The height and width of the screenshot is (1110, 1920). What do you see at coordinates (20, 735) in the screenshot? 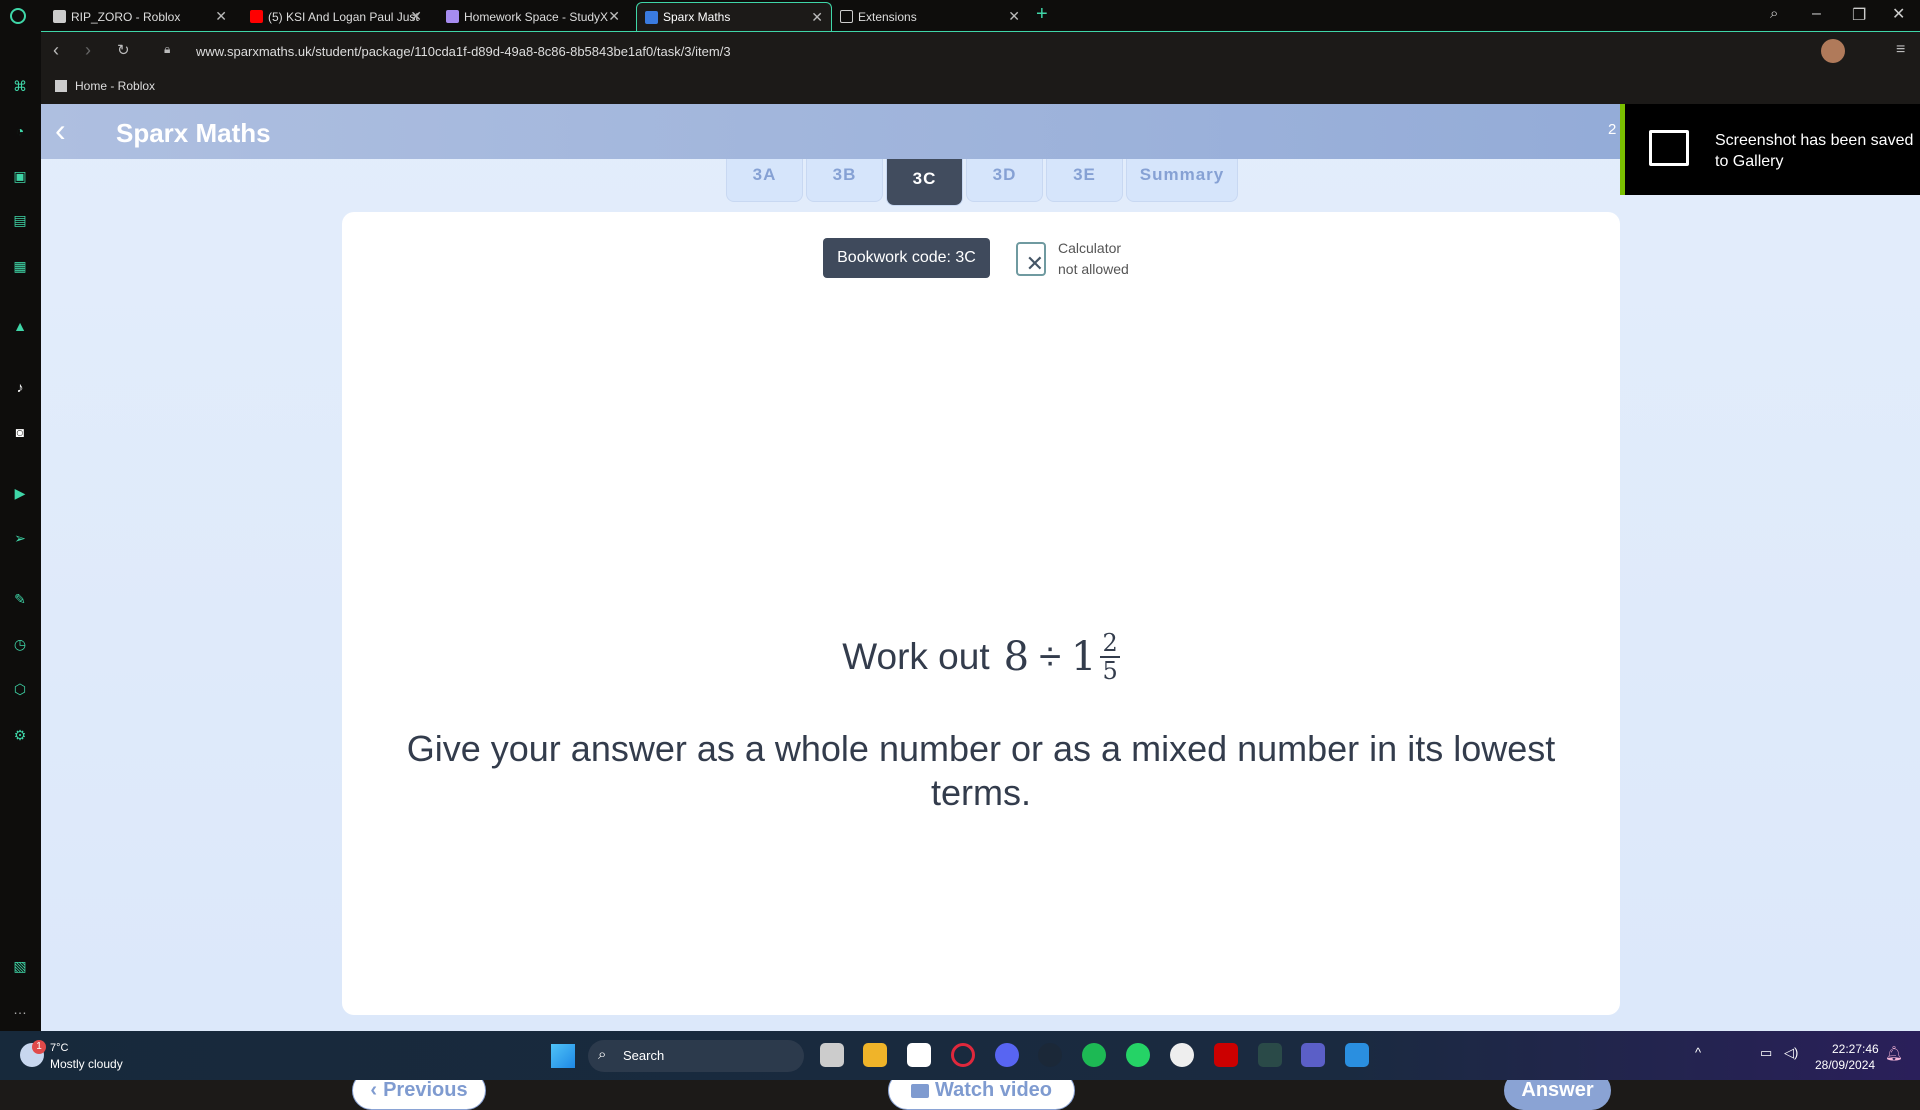
I see `settings-icon: ⚙` at bounding box center [20, 735].